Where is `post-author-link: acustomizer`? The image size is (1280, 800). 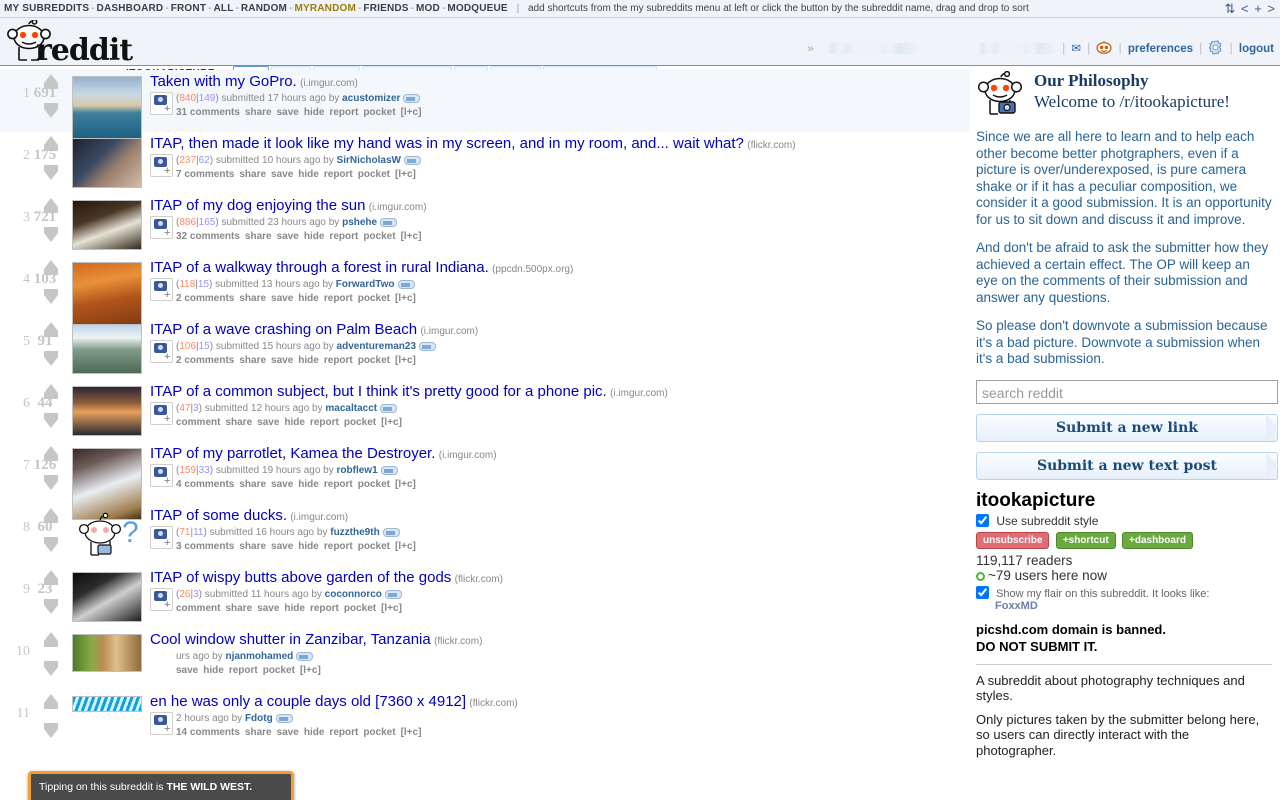
post-author-link: acustomizer is located at coordinates (371, 98).